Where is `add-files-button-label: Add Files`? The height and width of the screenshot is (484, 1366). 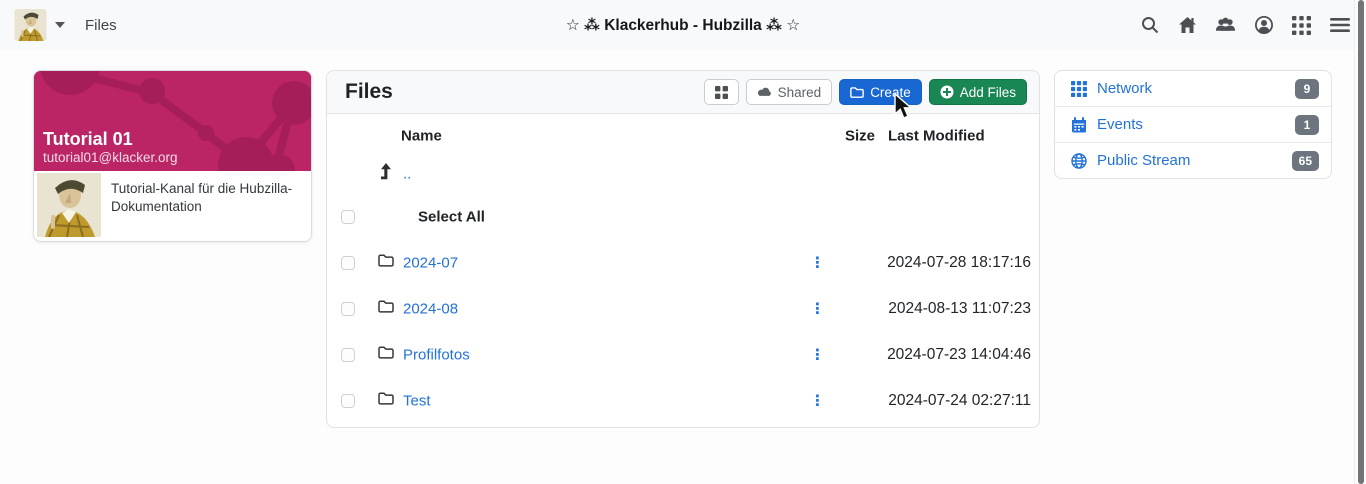 add-files-button-label: Add Files is located at coordinates (987, 92).